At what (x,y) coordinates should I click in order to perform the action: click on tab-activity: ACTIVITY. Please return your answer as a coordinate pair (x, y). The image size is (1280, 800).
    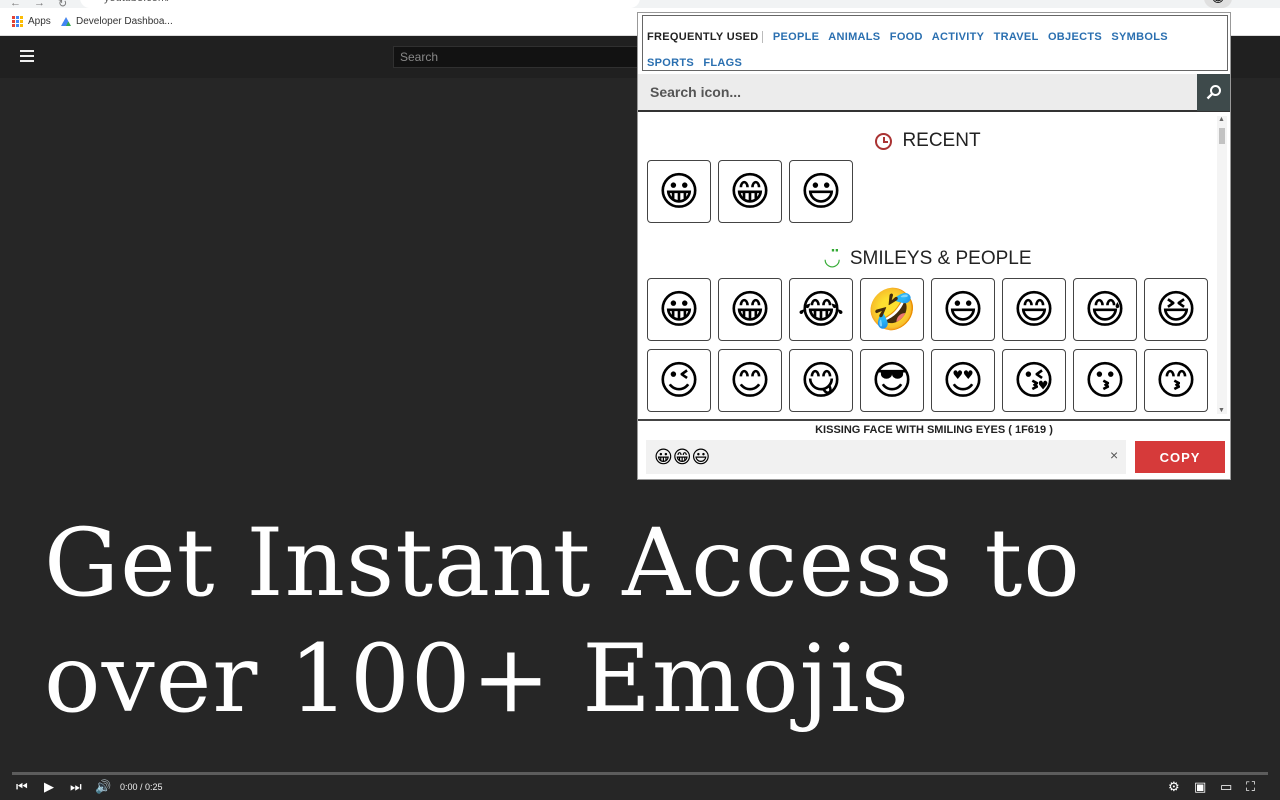
    Looking at the image, I should click on (958, 37).